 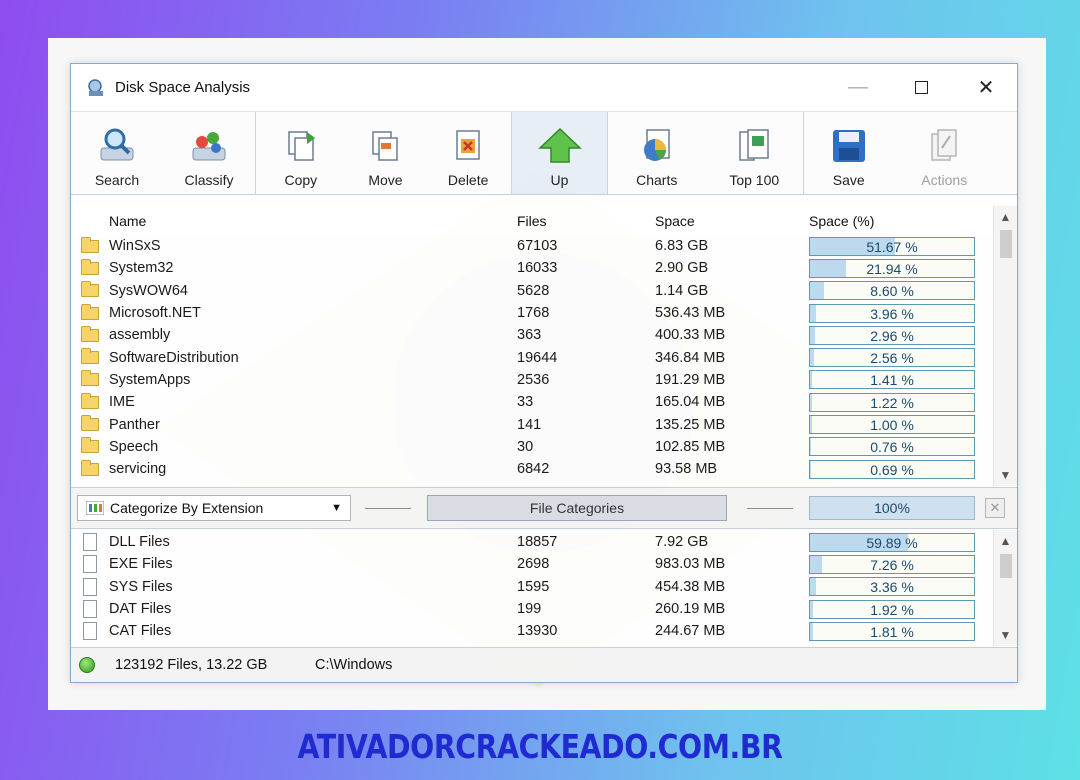 What do you see at coordinates (682, 290) in the screenshot?
I see `row-space: 1.14 GB` at bounding box center [682, 290].